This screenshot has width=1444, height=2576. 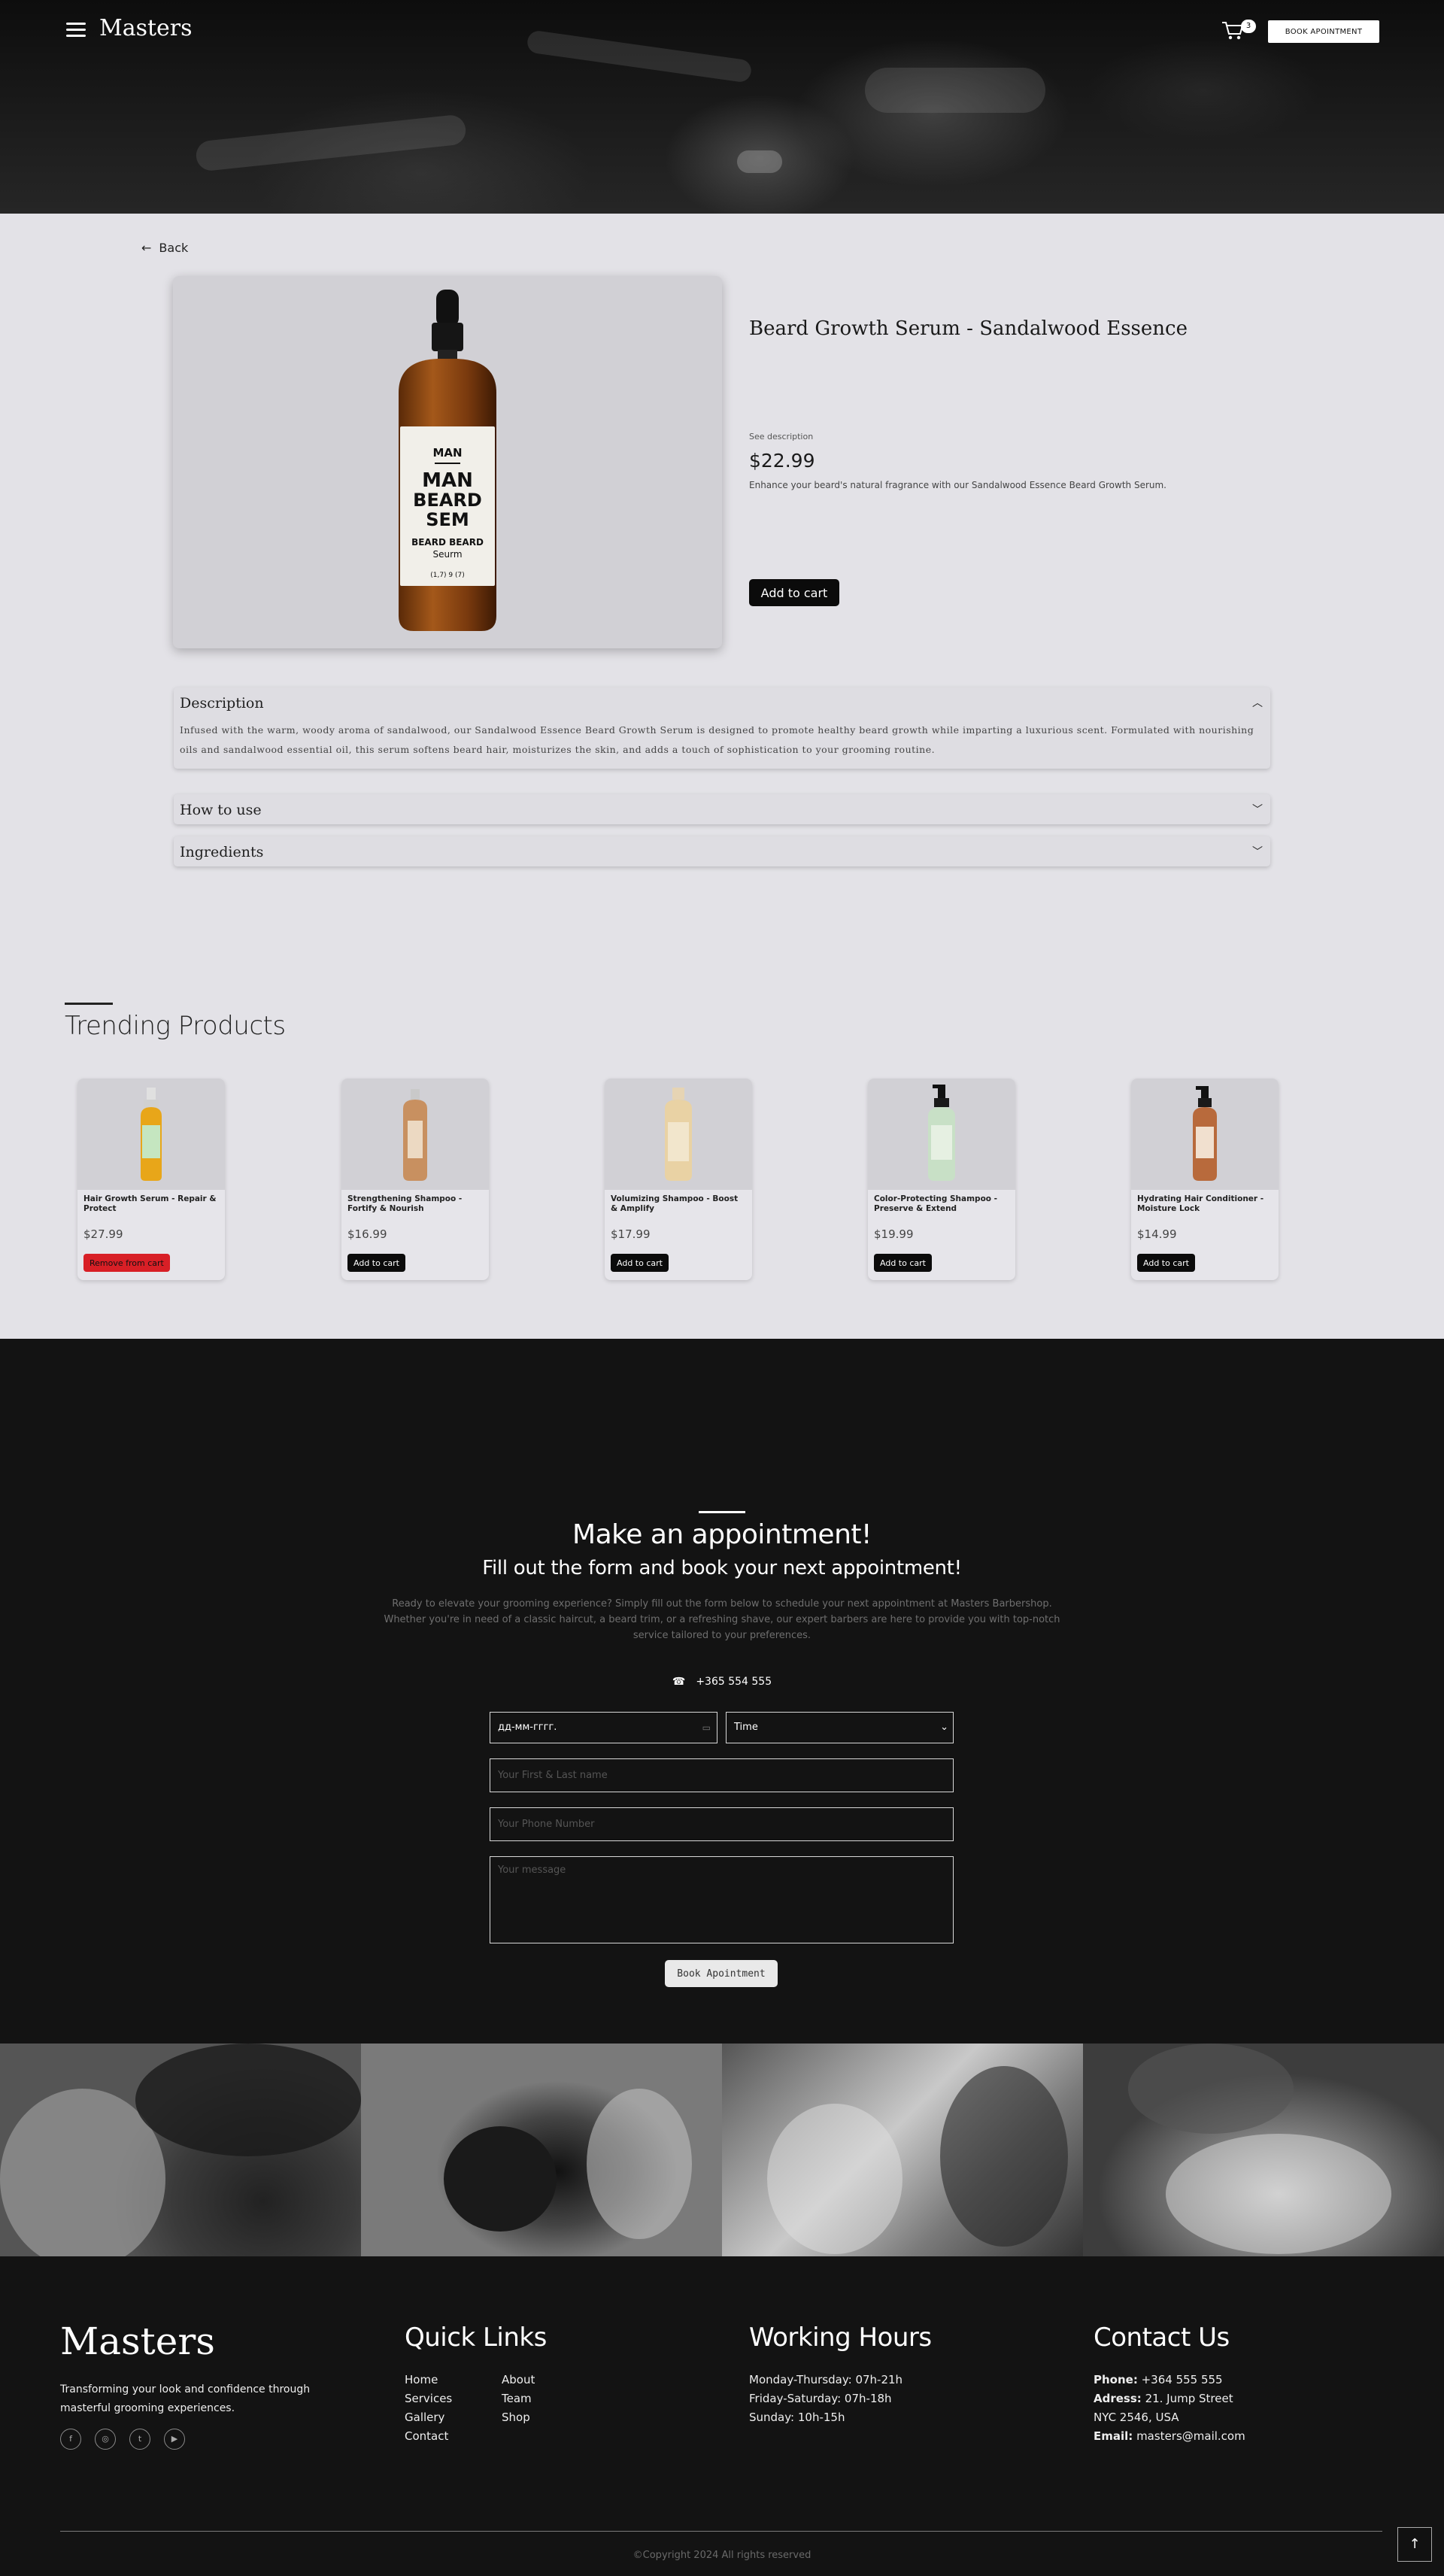 What do you see at coordinates (679, 1682) in the screenshot?
I see `phone-icon: ☎` at bounding box center [679, 1682].